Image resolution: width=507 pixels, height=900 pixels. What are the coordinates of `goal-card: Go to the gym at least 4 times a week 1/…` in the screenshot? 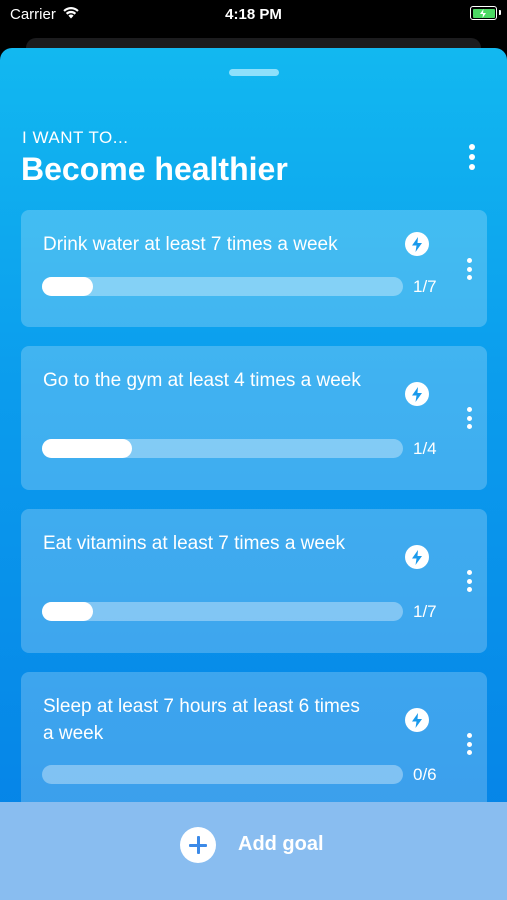 It's located at (254, 418).